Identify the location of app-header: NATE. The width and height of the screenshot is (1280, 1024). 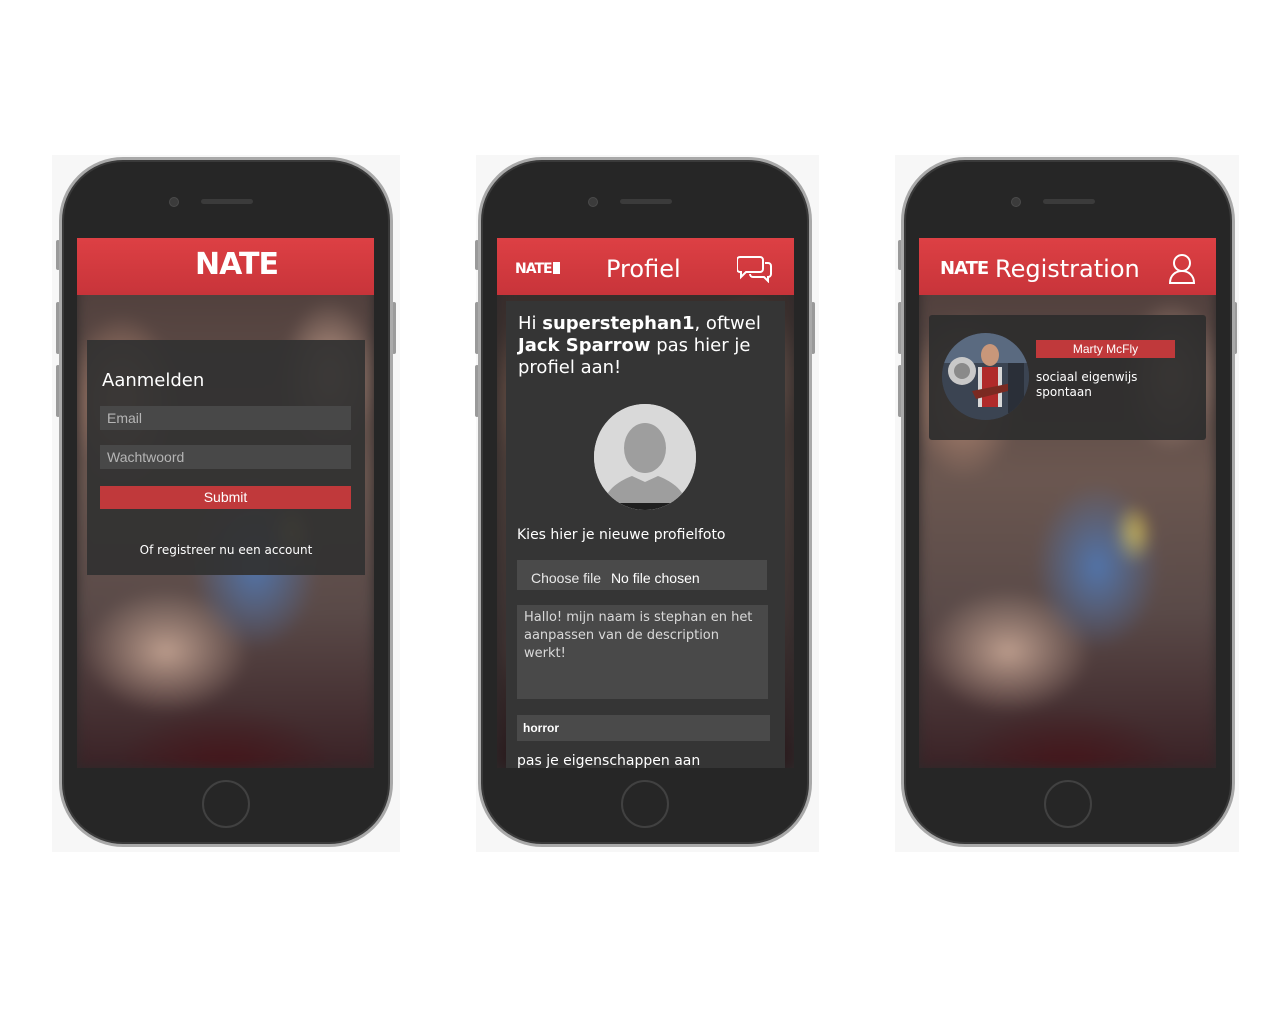
(225, 266).